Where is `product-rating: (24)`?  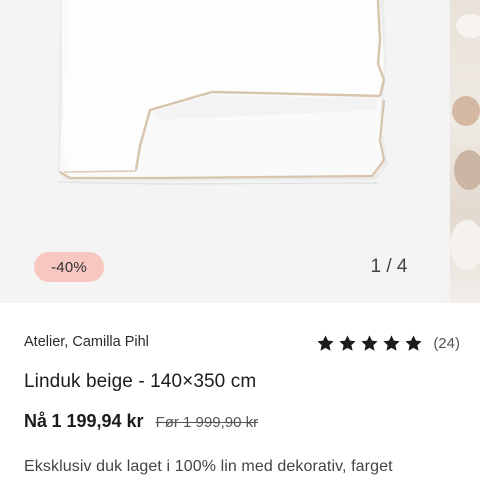
product-rating: (24) is located at coordinates (388, 343).